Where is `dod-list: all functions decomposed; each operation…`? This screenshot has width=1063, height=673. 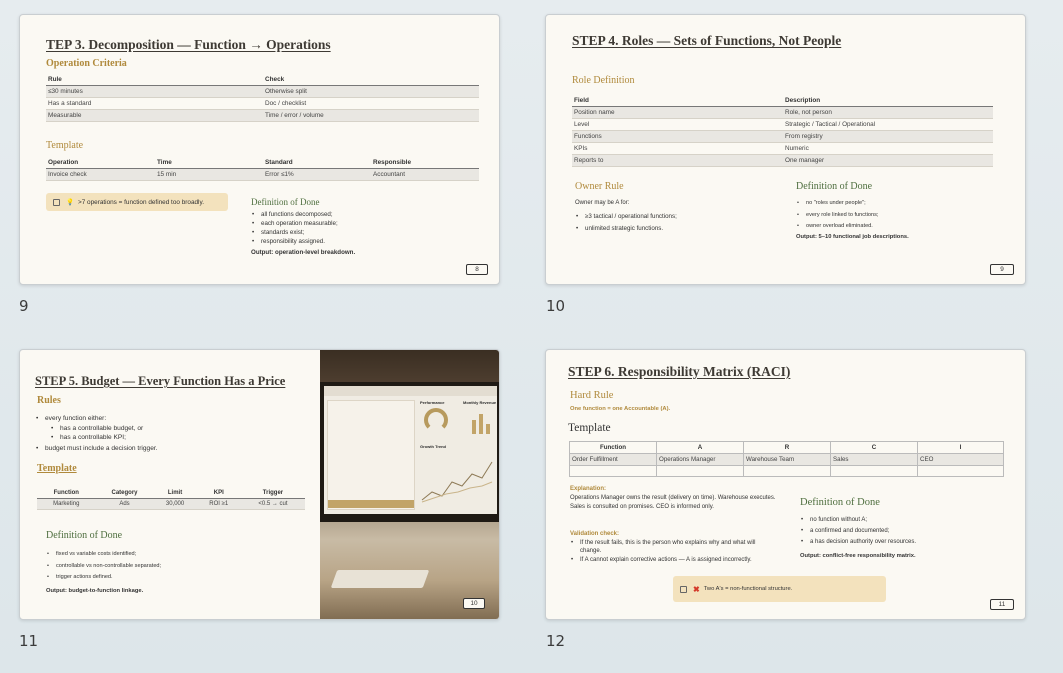
dod-list: all functions decomposed; each operation… is located at coordinates (294, 228).